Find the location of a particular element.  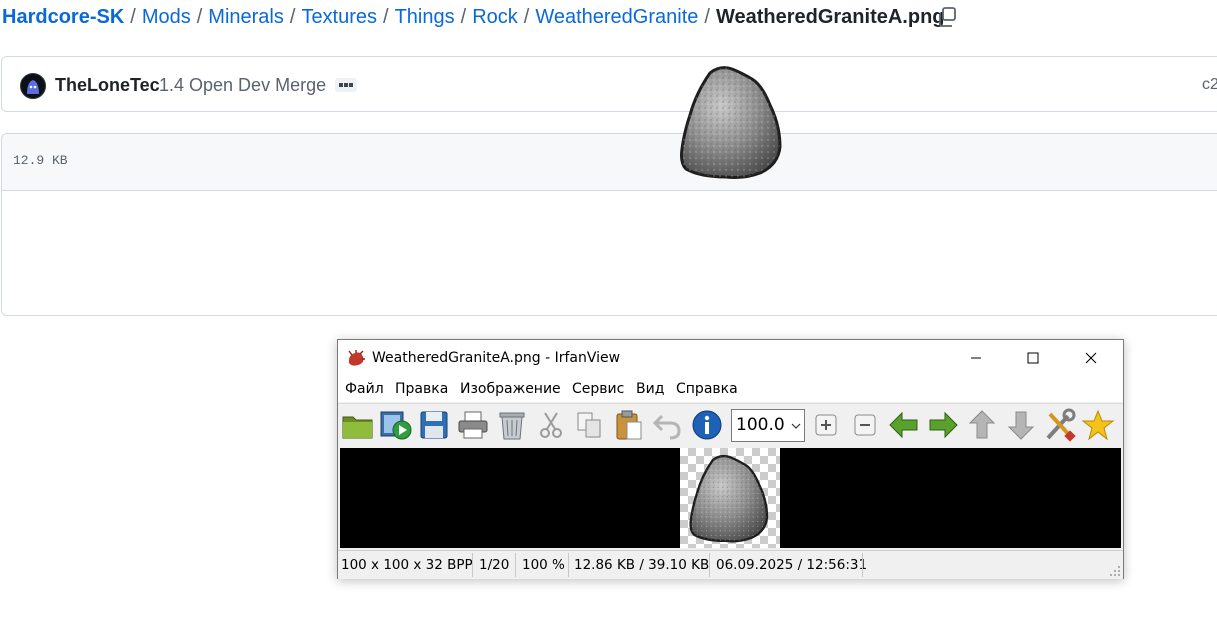

commit-message: 1.4 Open Dev Merge is located at coordinates (242, 85).